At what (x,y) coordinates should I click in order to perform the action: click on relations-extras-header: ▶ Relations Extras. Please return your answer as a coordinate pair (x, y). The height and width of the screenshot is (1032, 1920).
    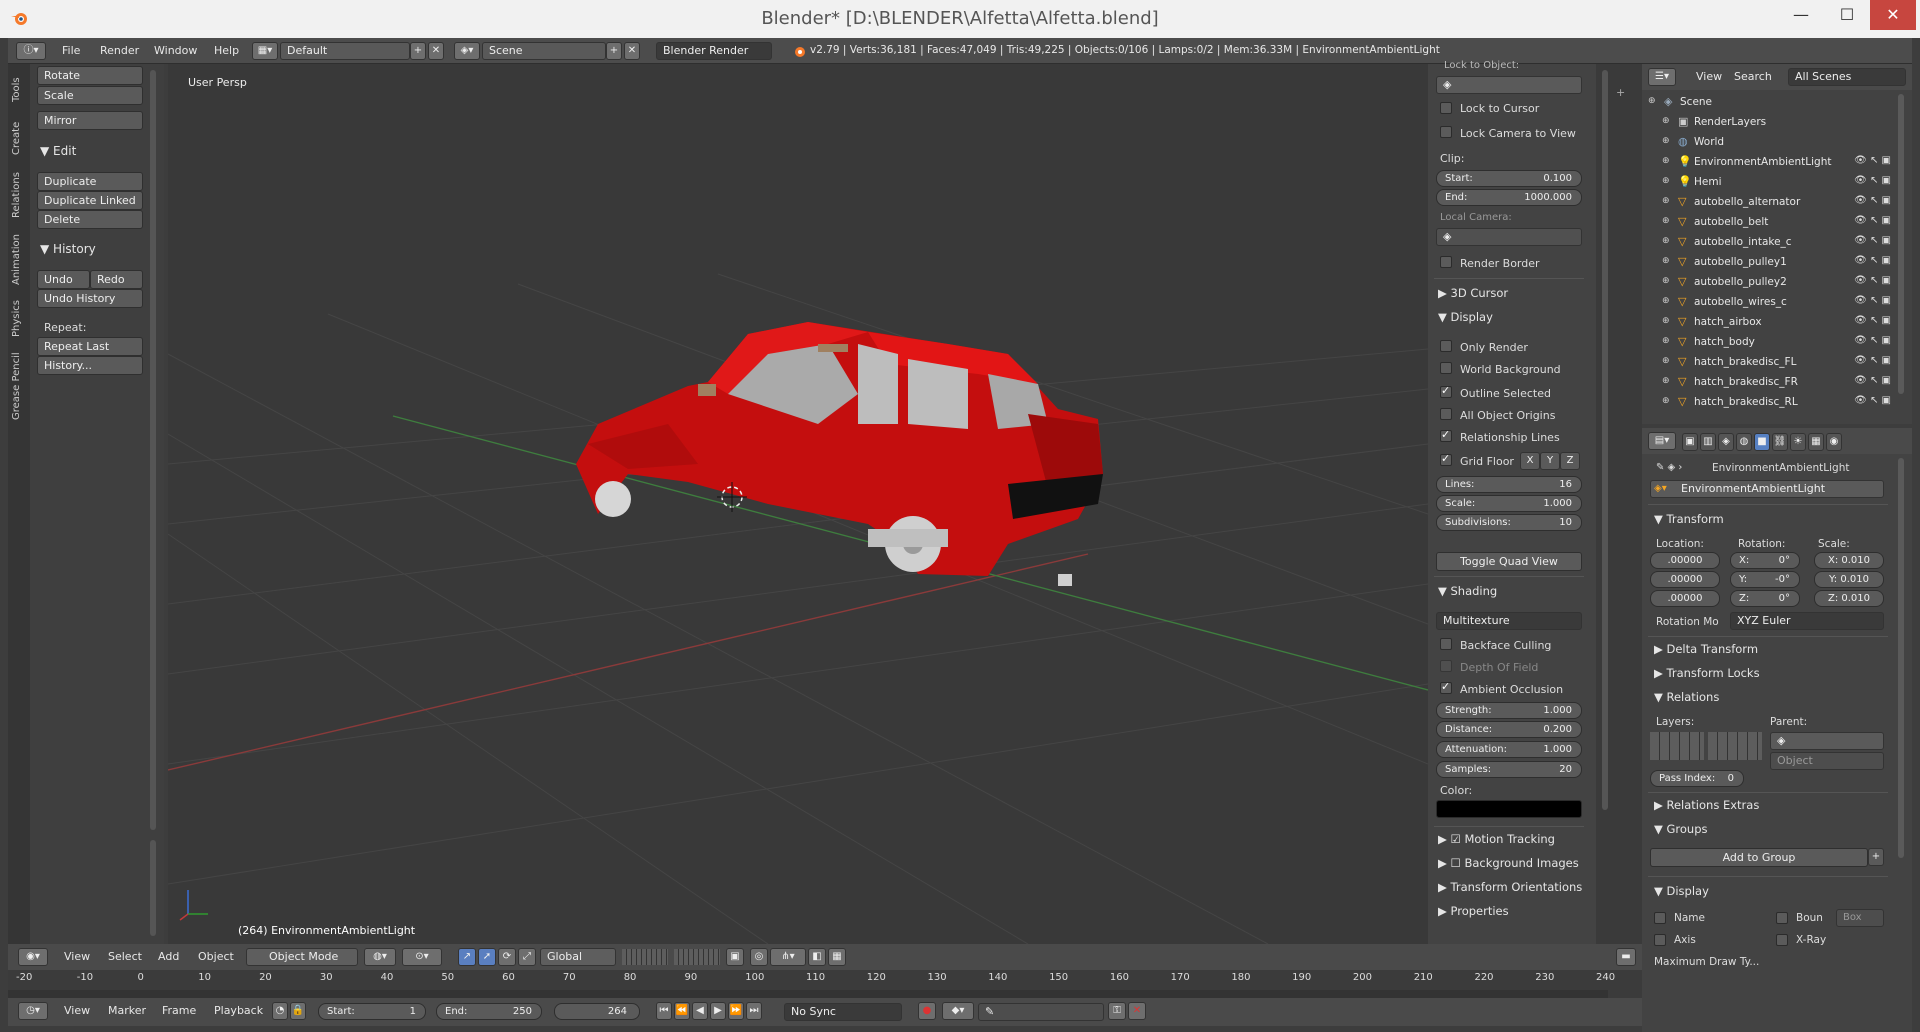
    Looking at the image, I should click on (1706, 805).